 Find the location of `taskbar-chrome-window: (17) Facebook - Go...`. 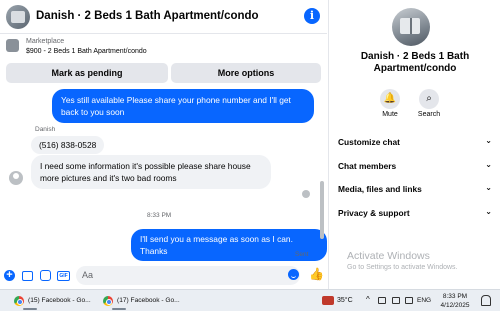

taskbar-chrome-window: (17) Facebook - Go... is located at coordinates (141, 301).